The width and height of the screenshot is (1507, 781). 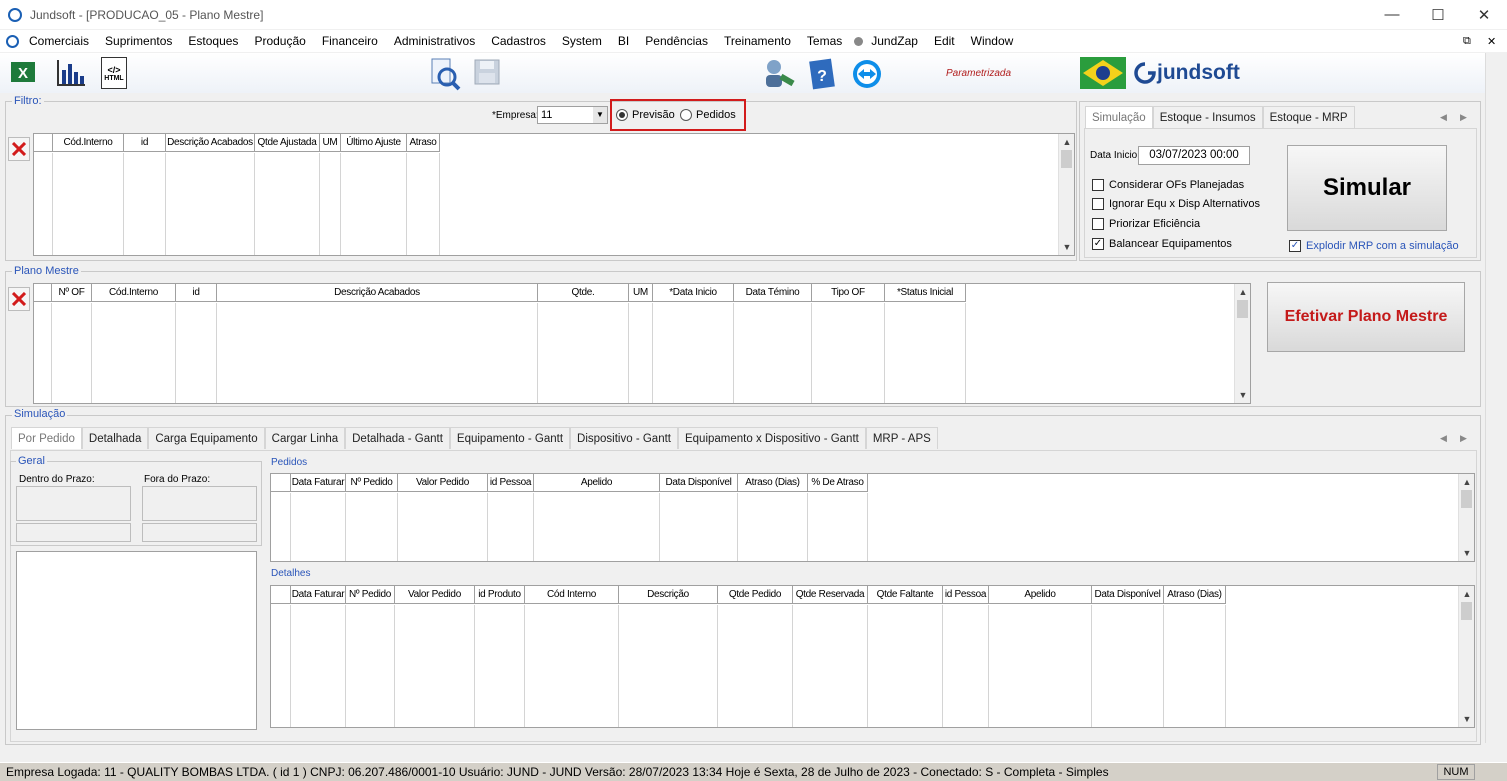 I want to click on check-balancear-equipamentos: ✓ Balancear Equipamentos, so click(x=1162, y=243).